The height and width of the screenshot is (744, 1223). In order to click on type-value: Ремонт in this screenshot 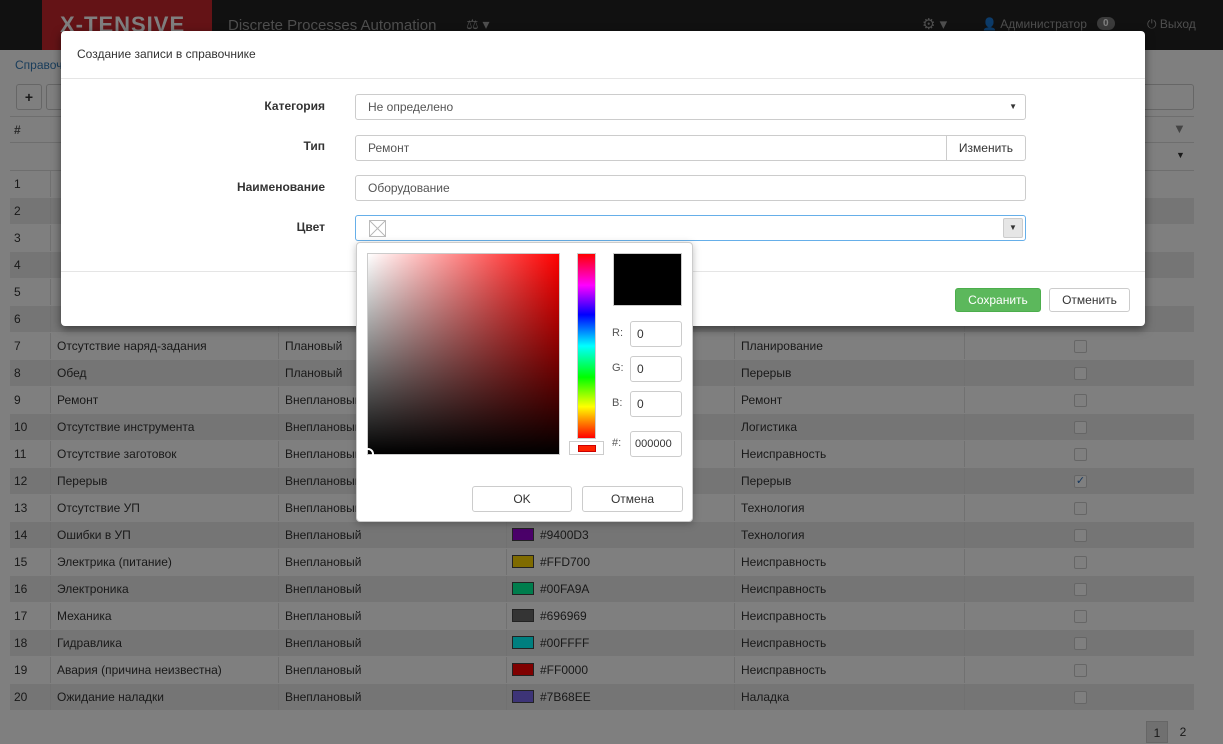, I will do `click(389, 148)`.